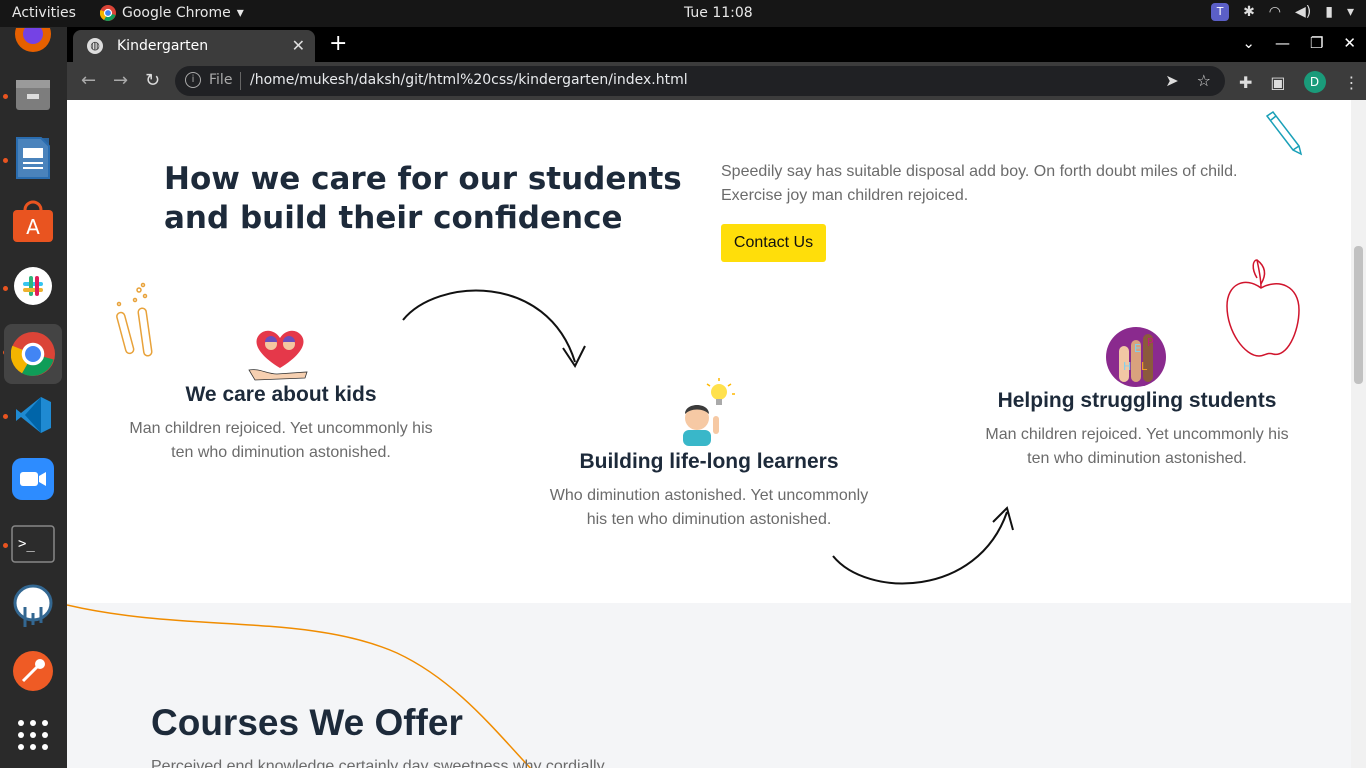 Image resolution: width=1366 pixels, height=768 pixels. What do you see at coordinates (176, 13) in the screenshot?
I see `app-menu-label: Google Chrome` at bounding box center [176, 13].